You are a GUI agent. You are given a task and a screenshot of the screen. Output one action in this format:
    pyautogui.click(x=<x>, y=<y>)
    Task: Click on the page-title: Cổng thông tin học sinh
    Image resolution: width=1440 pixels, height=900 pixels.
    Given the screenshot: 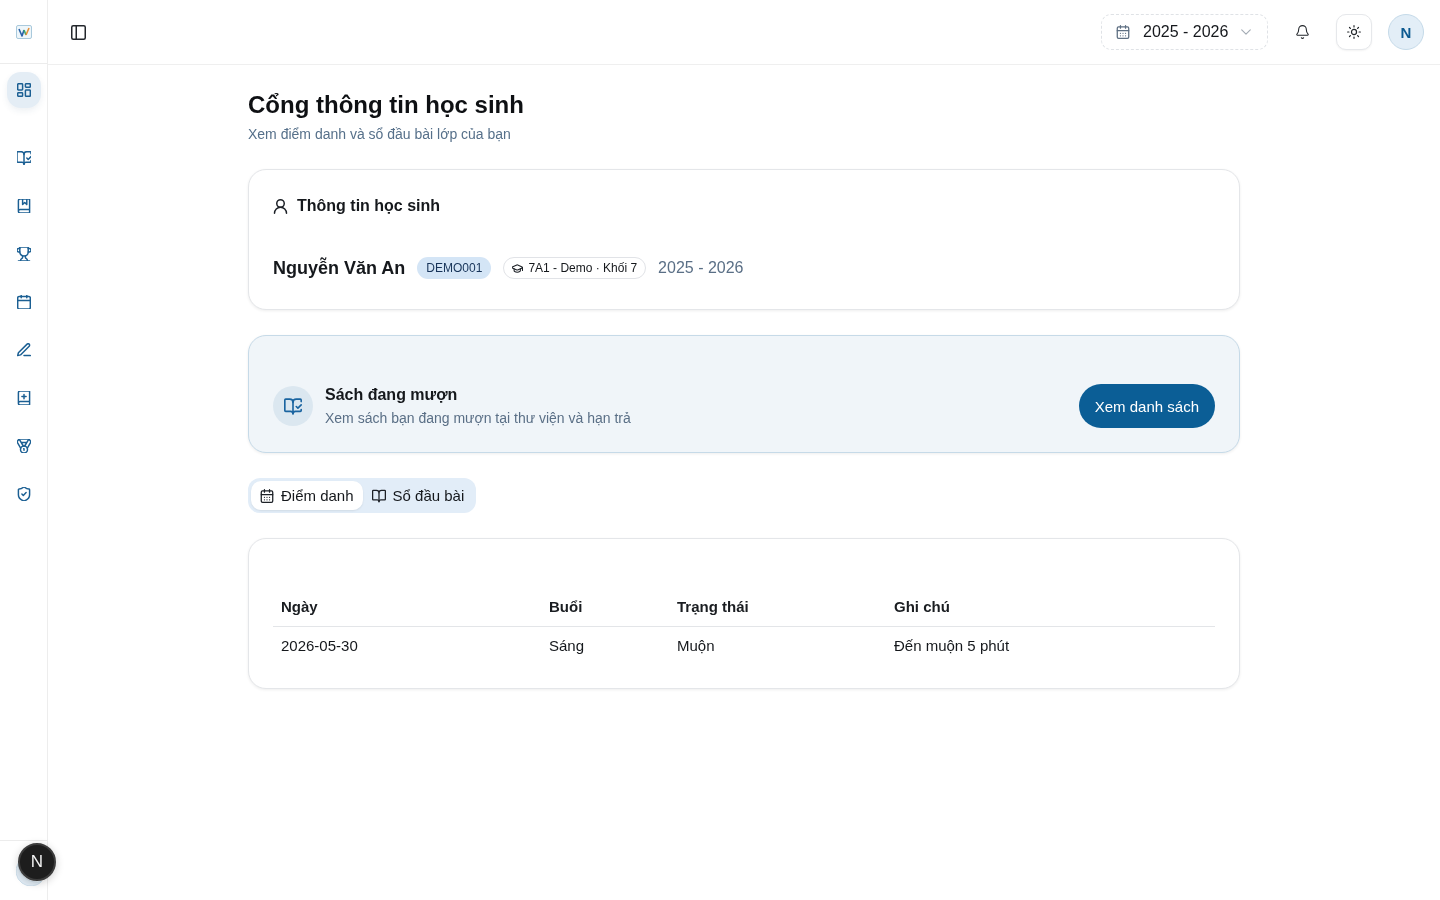 What is the action you would take?
    pyautogui.click(x=386, y=105)
    